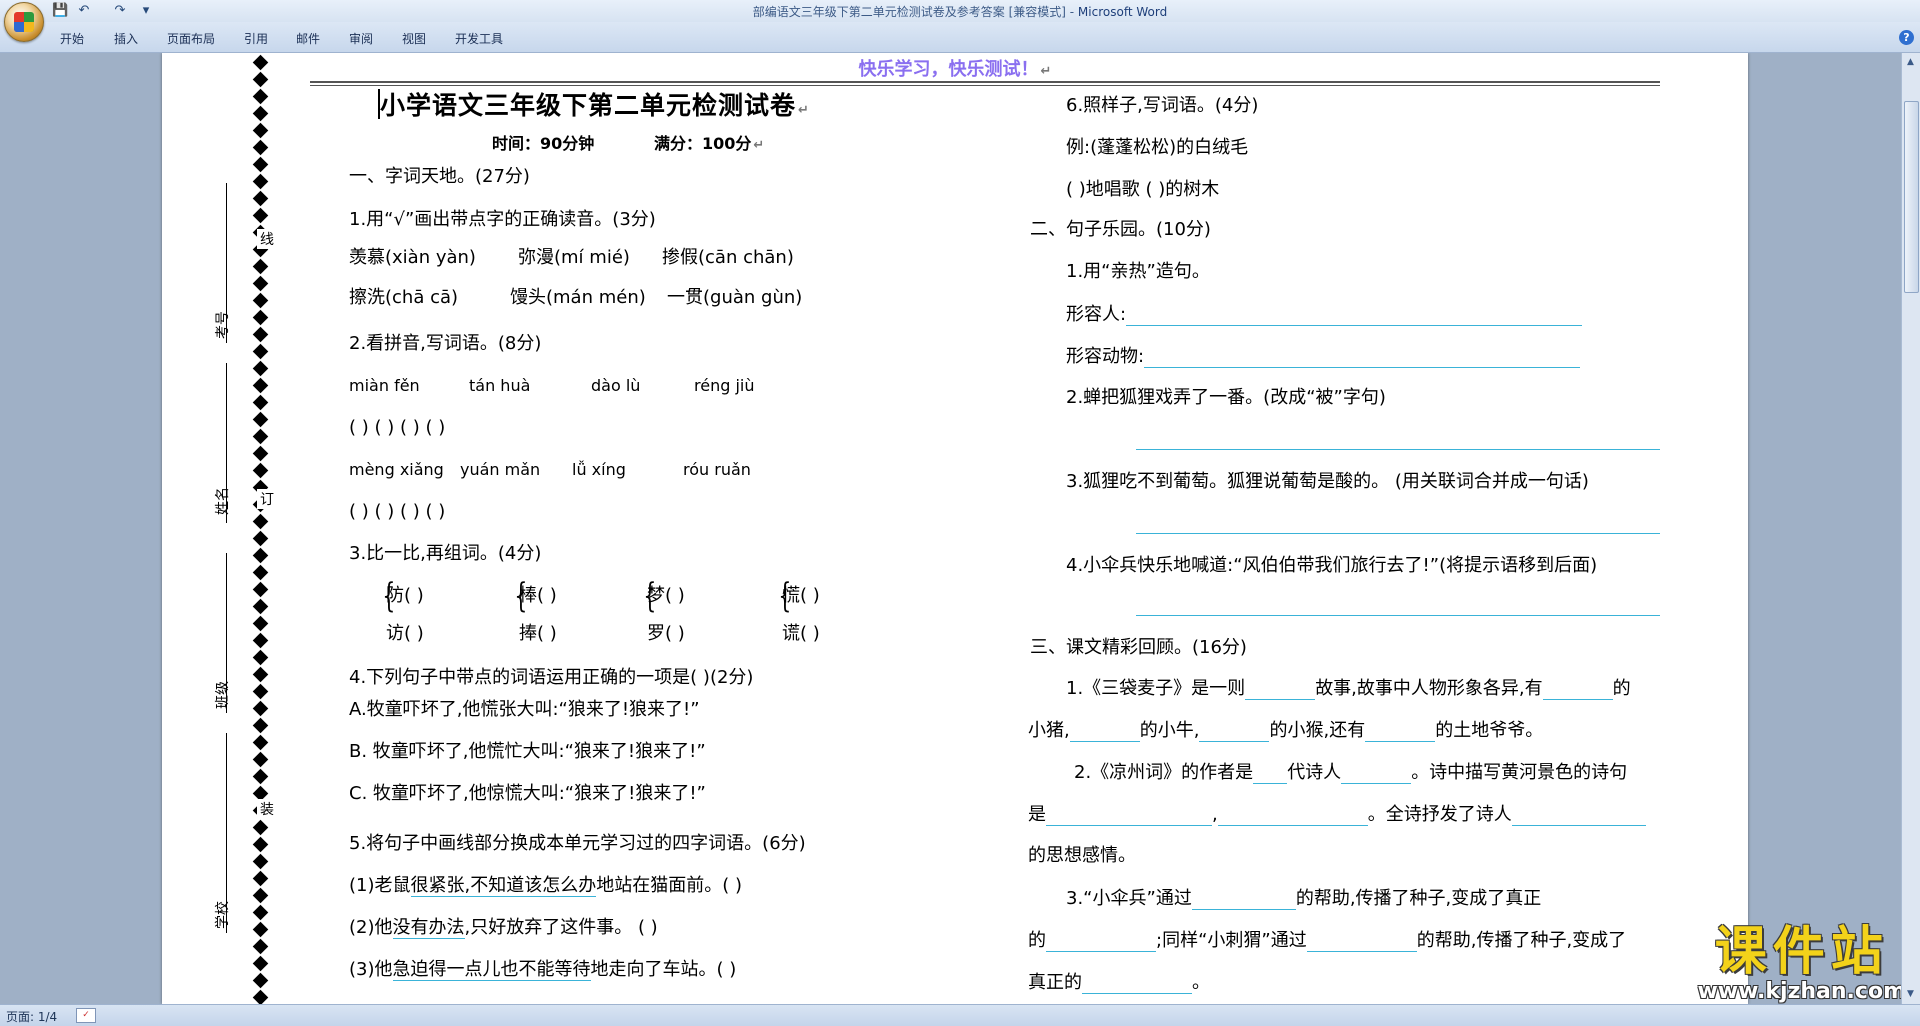  What do you see at coordinates (24, 22) in the screenshot?
I see `office-button` at bounding box center [24, 22].